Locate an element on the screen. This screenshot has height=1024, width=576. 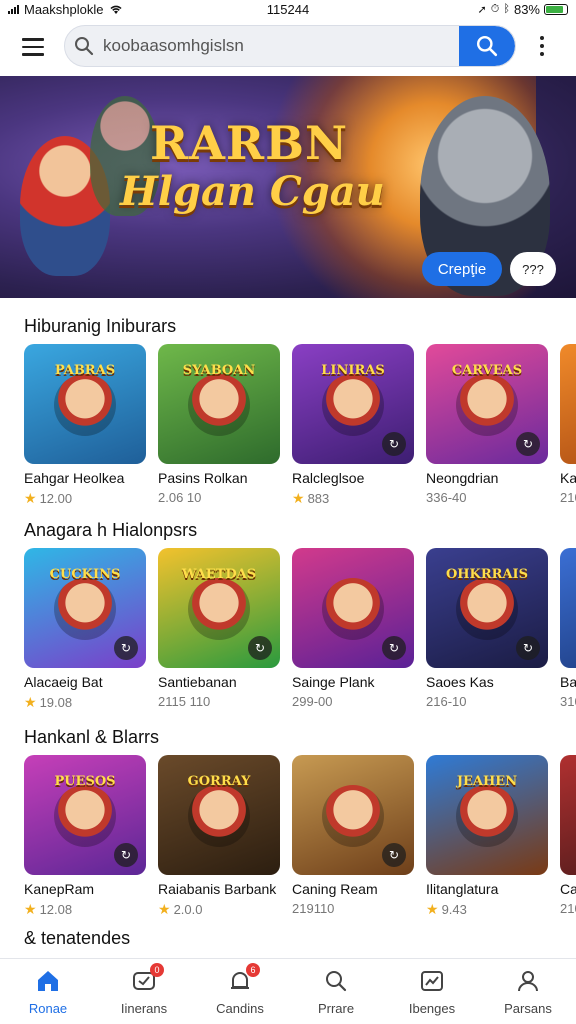
hero-cta-button: Crepţie is located at coordinates (462, 269).